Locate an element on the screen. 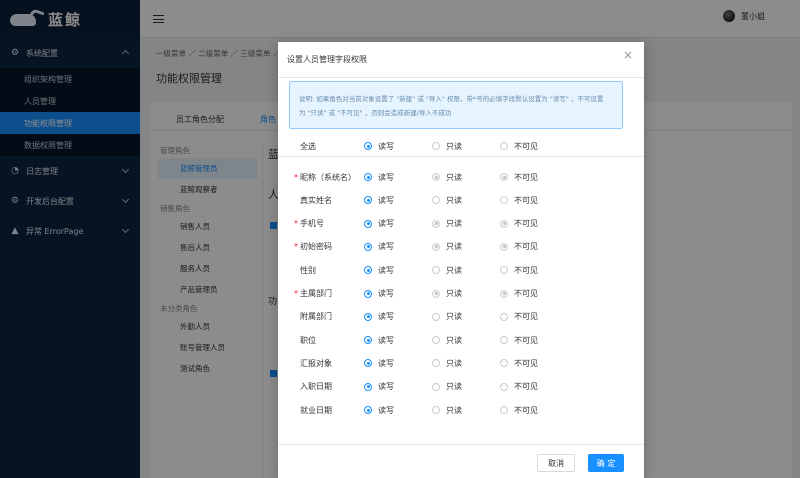 This screenshot has height=478, width=800. field-label-text: 性别 is located at coordinates (308, 270).